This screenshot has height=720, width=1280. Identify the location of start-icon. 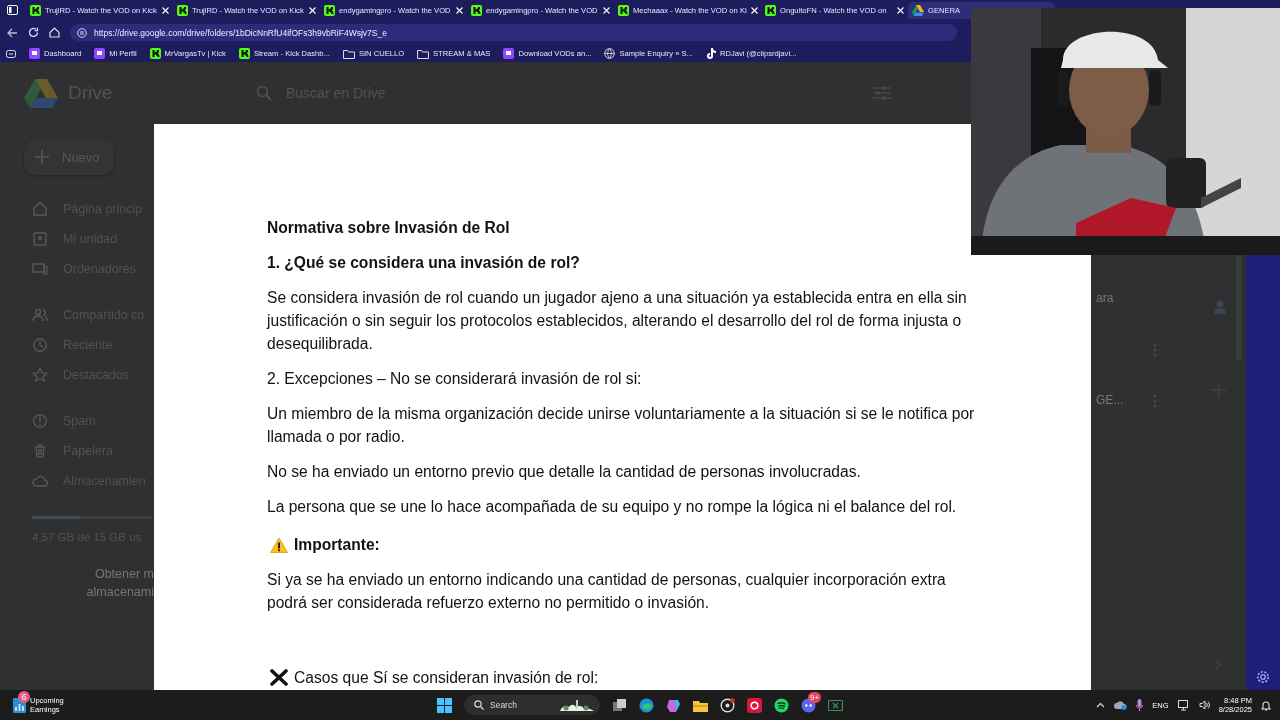
(444, 705).